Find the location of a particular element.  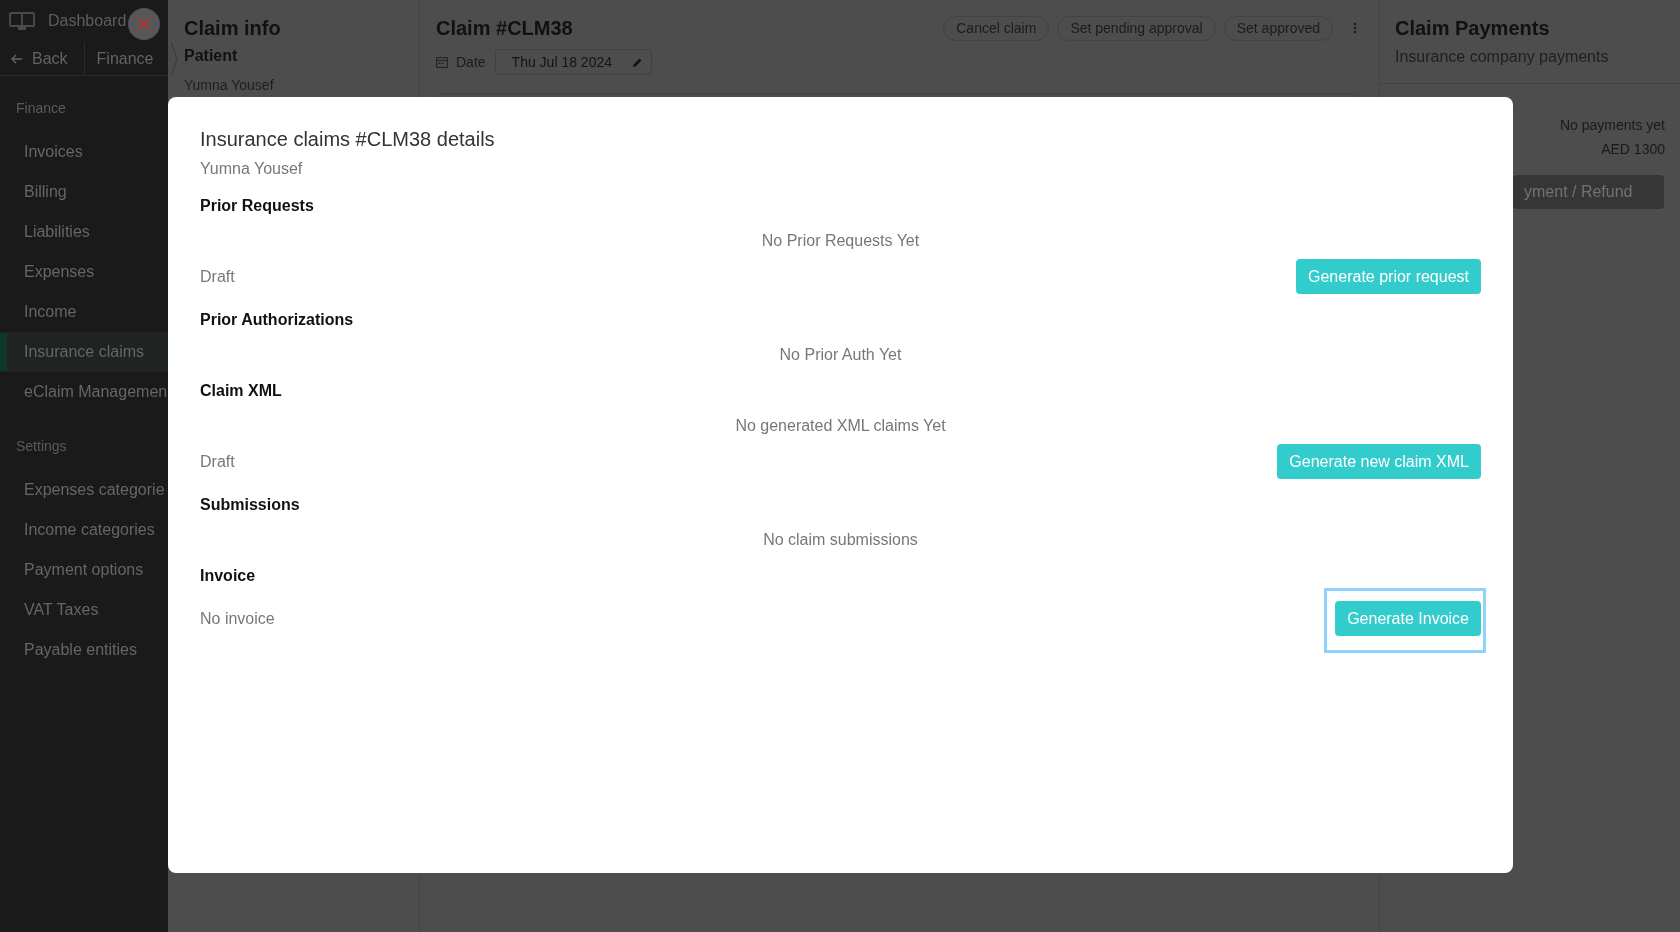

empty-message: No Prior Requests Yet is located at coordinates (840, 241).